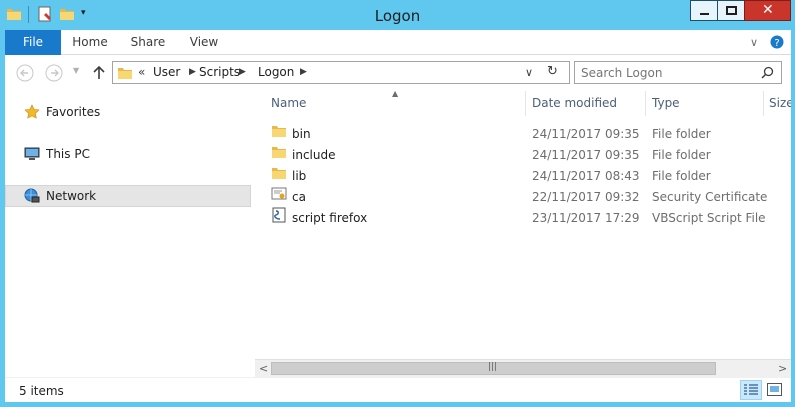 The height and width of the screenshot is (407, 795). Describe the element at coordinates (99, 72) in the screenshot. I see `up-button` at that location.